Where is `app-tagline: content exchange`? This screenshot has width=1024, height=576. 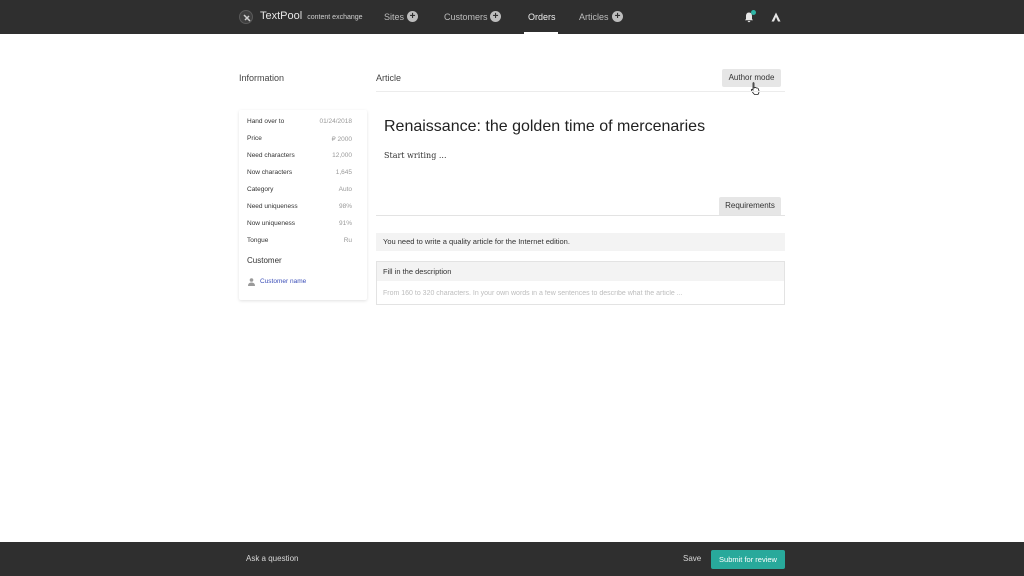
app-tagline: content exchange is located at coordinates (335, 17).